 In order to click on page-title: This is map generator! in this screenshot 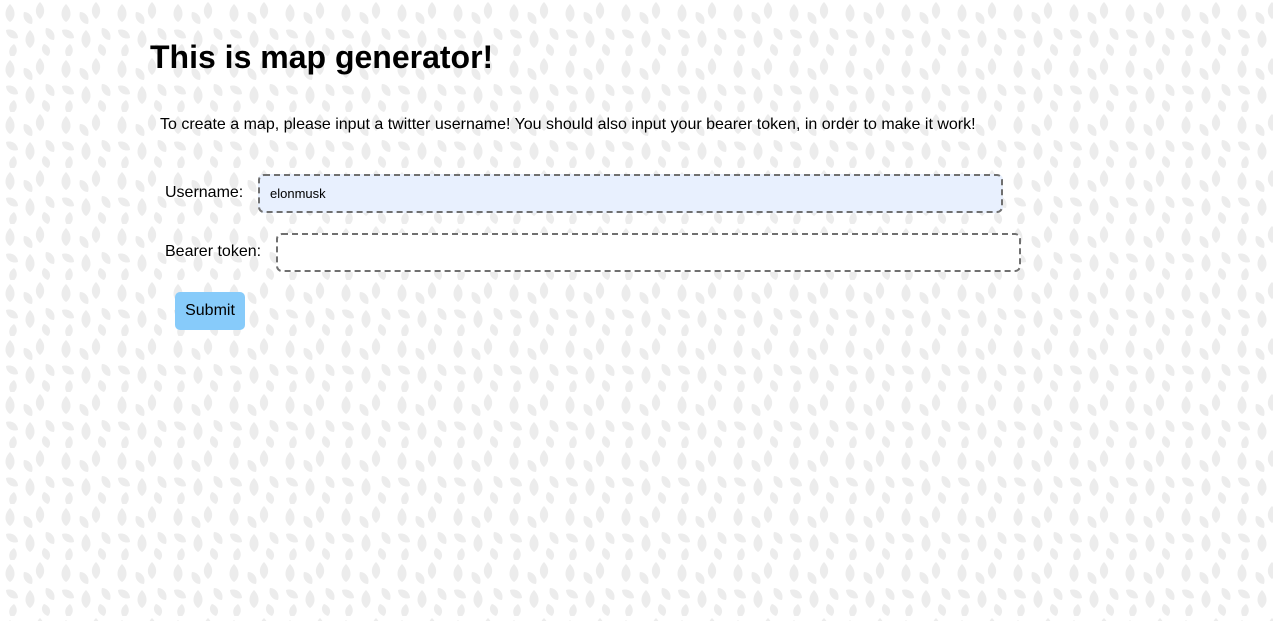, I will do `click(322, 57)`.